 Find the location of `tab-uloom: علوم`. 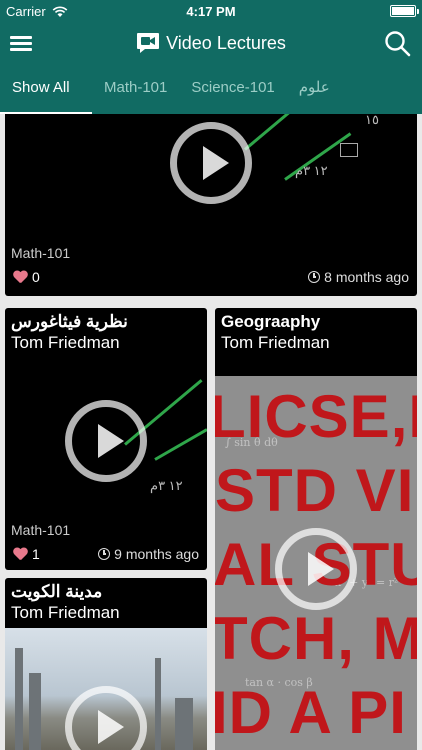

tab-uloom: علوم is located at coordinates (314, 90).